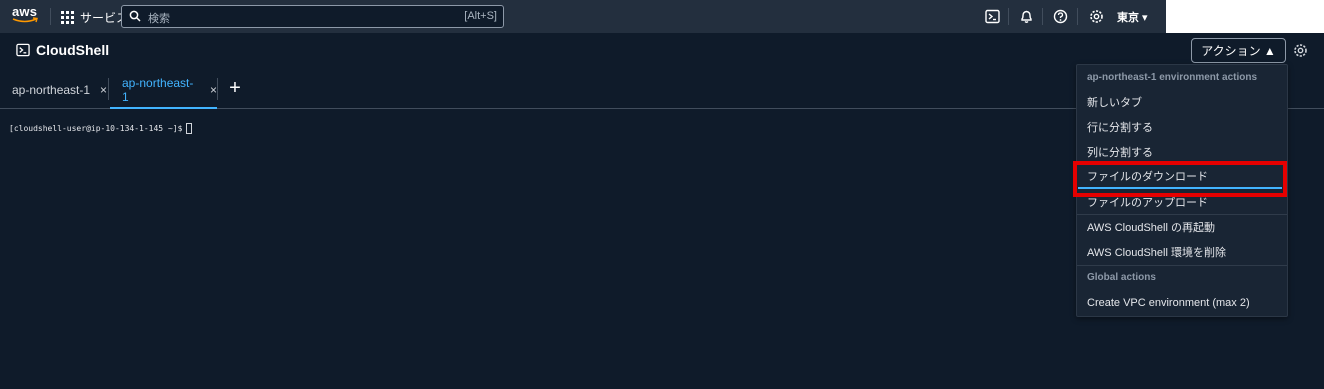 The image size is (1324, 389). I want to click on actions-button: アクション ▲, so click(1238, 50).